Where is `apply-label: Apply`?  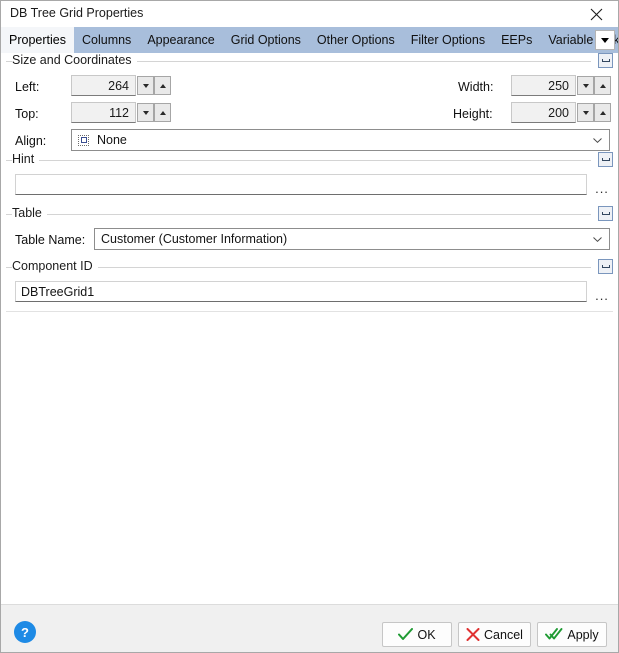 apply-label: Apply is located at coordinates (583, 634).